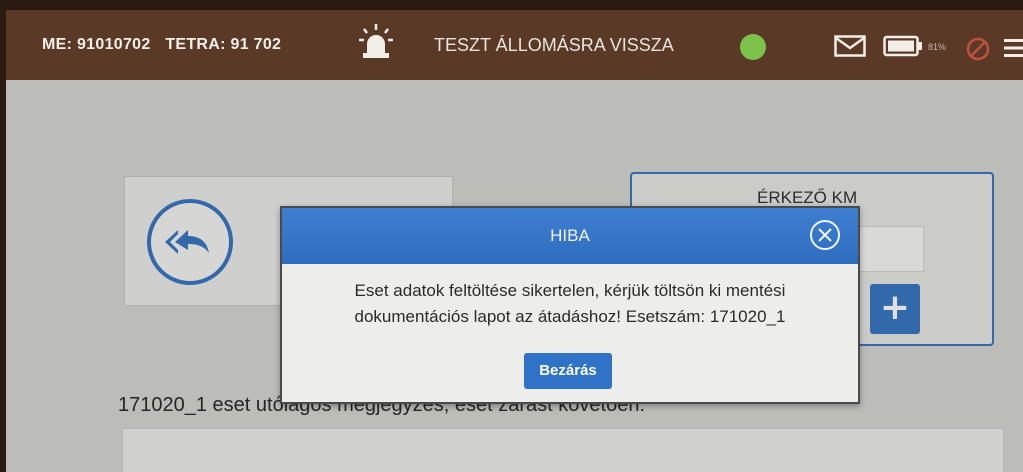 This screenshot has height=472, width=1023. What do you see at coordinates (554, 45) in the screenshot?
I see `status-text: TESZT ÁLLOMÁSRA VISSZA` at bounding box center [554, 45].